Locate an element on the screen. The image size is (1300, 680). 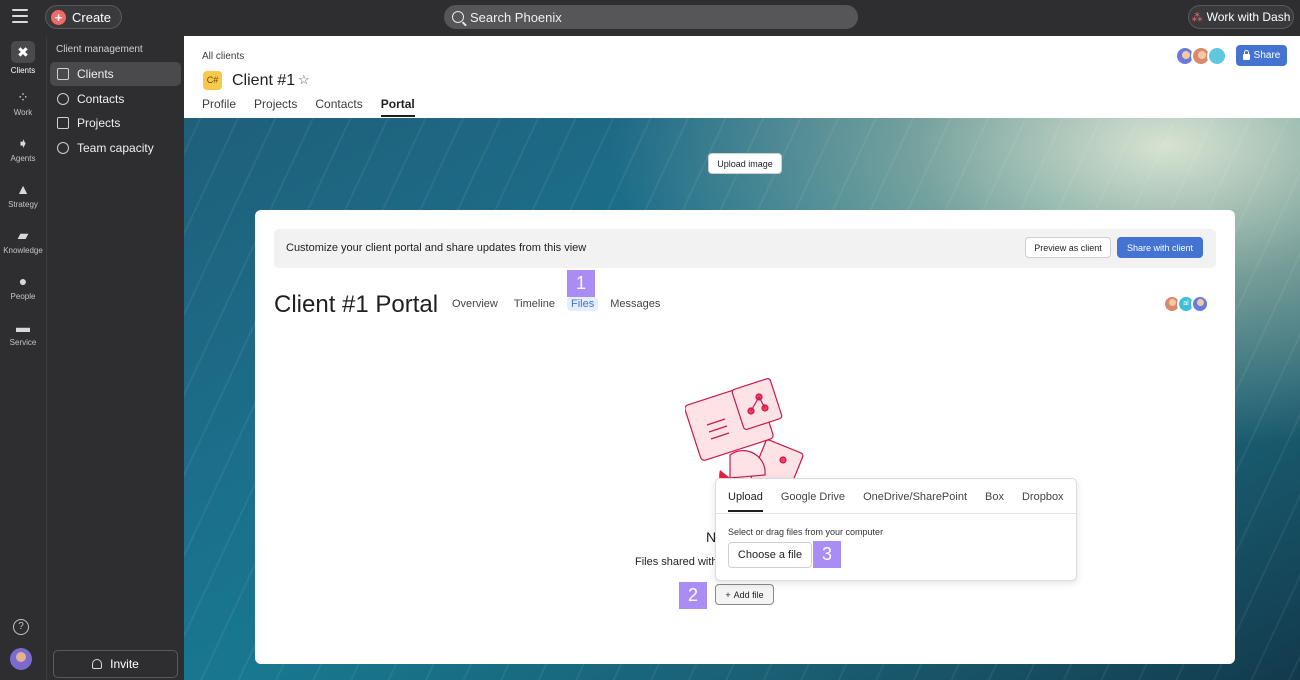
tab-onedrive-sharepoint: OneDrive/SharePoint is located at coordinates (915, 501).